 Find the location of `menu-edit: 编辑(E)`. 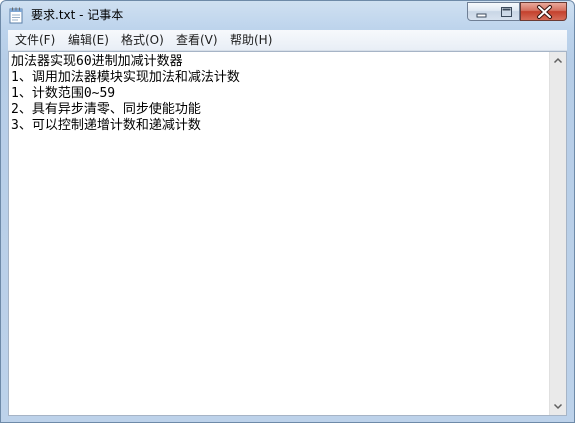

menu-edit: 编辑(E) is located at coordinates (88, 40).